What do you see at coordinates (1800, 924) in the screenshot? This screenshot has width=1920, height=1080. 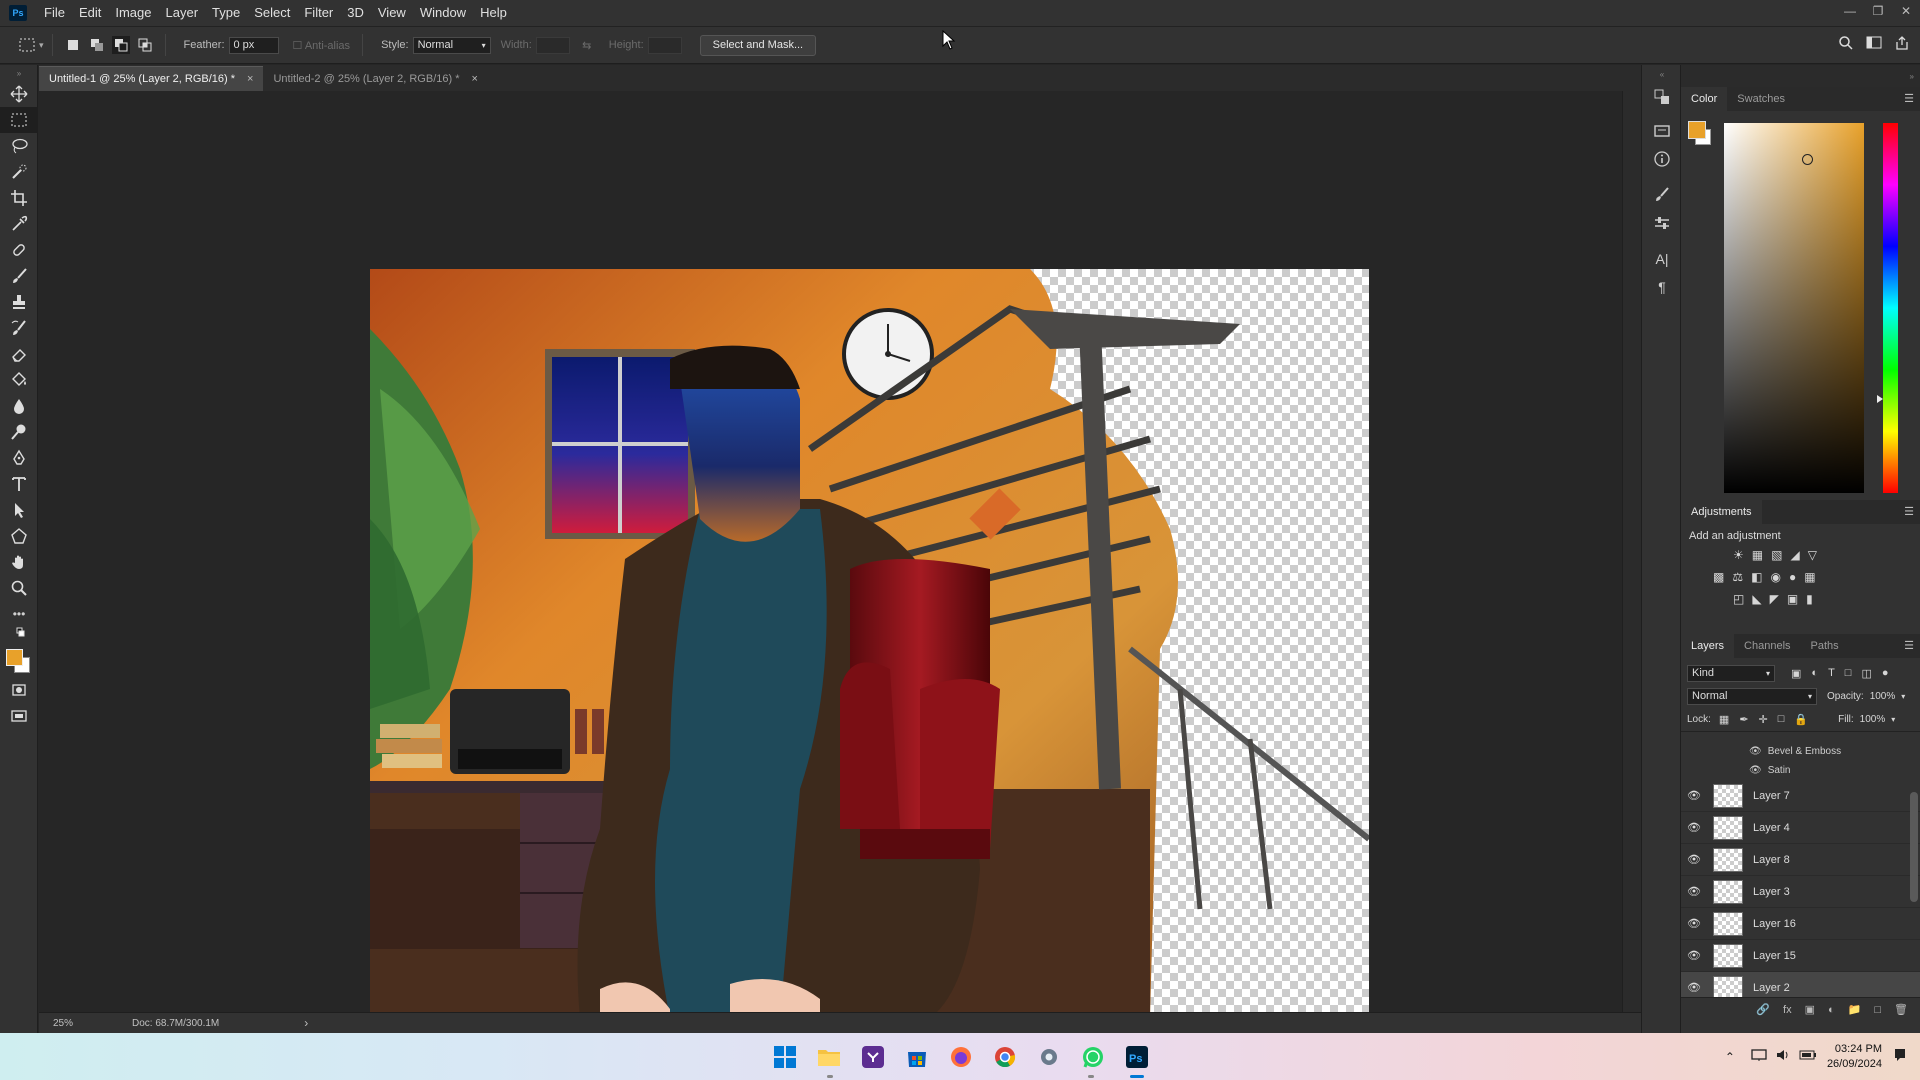 I see `layer-row: 👁 Layer 16` at bounding box center [1800, 924].